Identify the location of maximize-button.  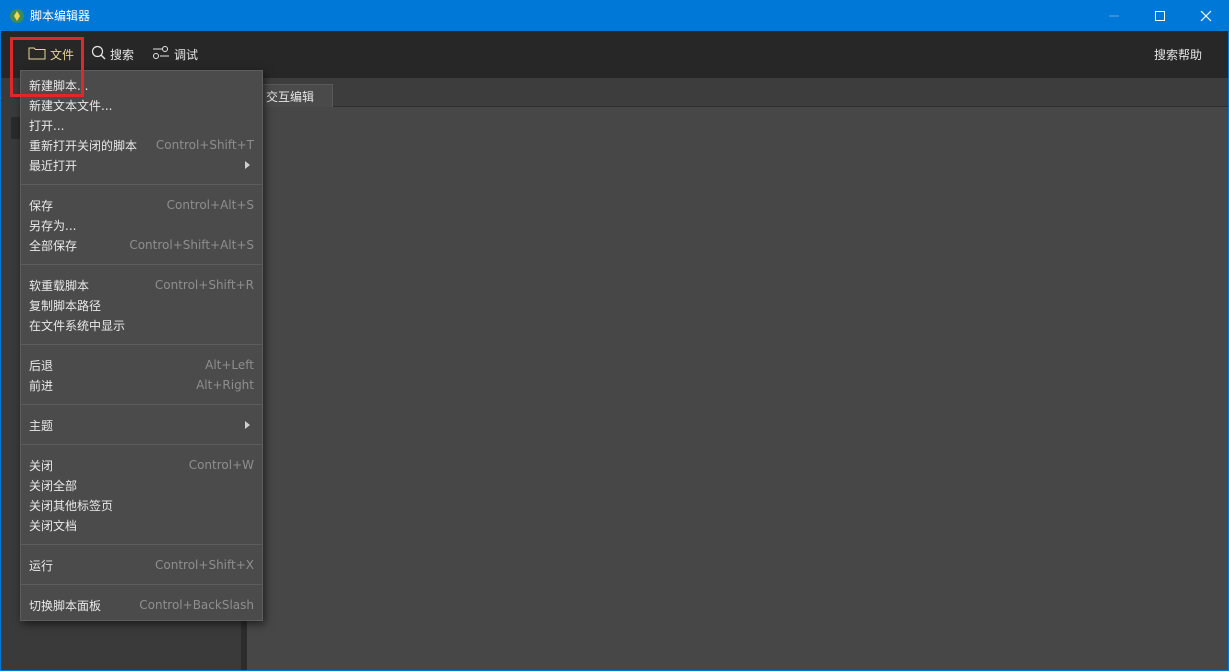
(1160, 15).